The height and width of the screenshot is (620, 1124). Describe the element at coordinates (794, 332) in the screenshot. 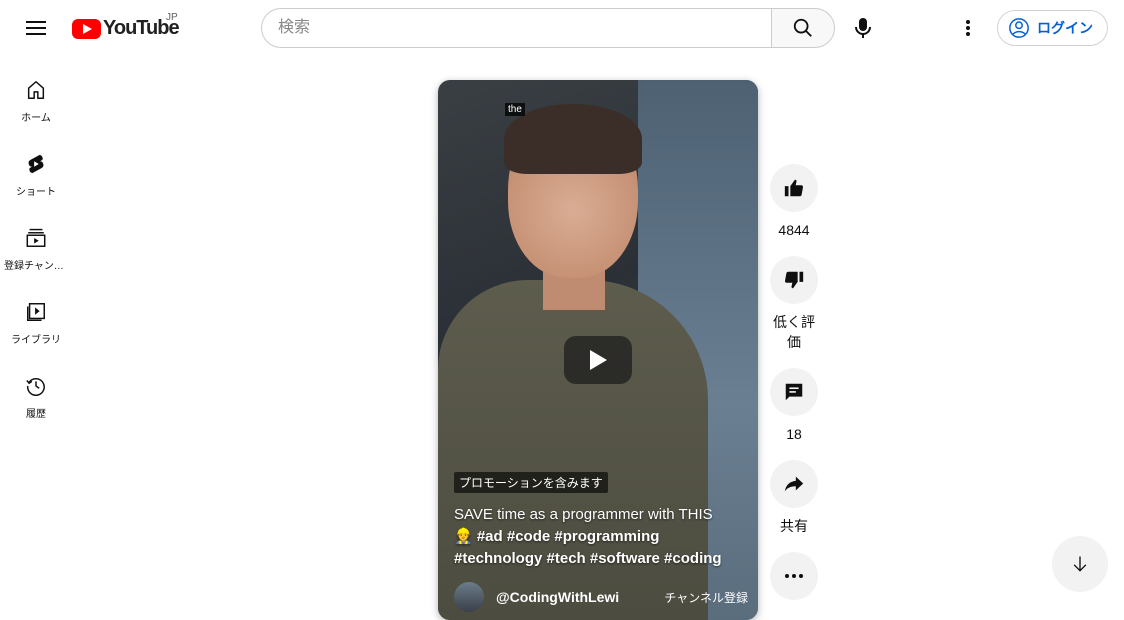

I see `dislike-label: 低く評価` at that location.